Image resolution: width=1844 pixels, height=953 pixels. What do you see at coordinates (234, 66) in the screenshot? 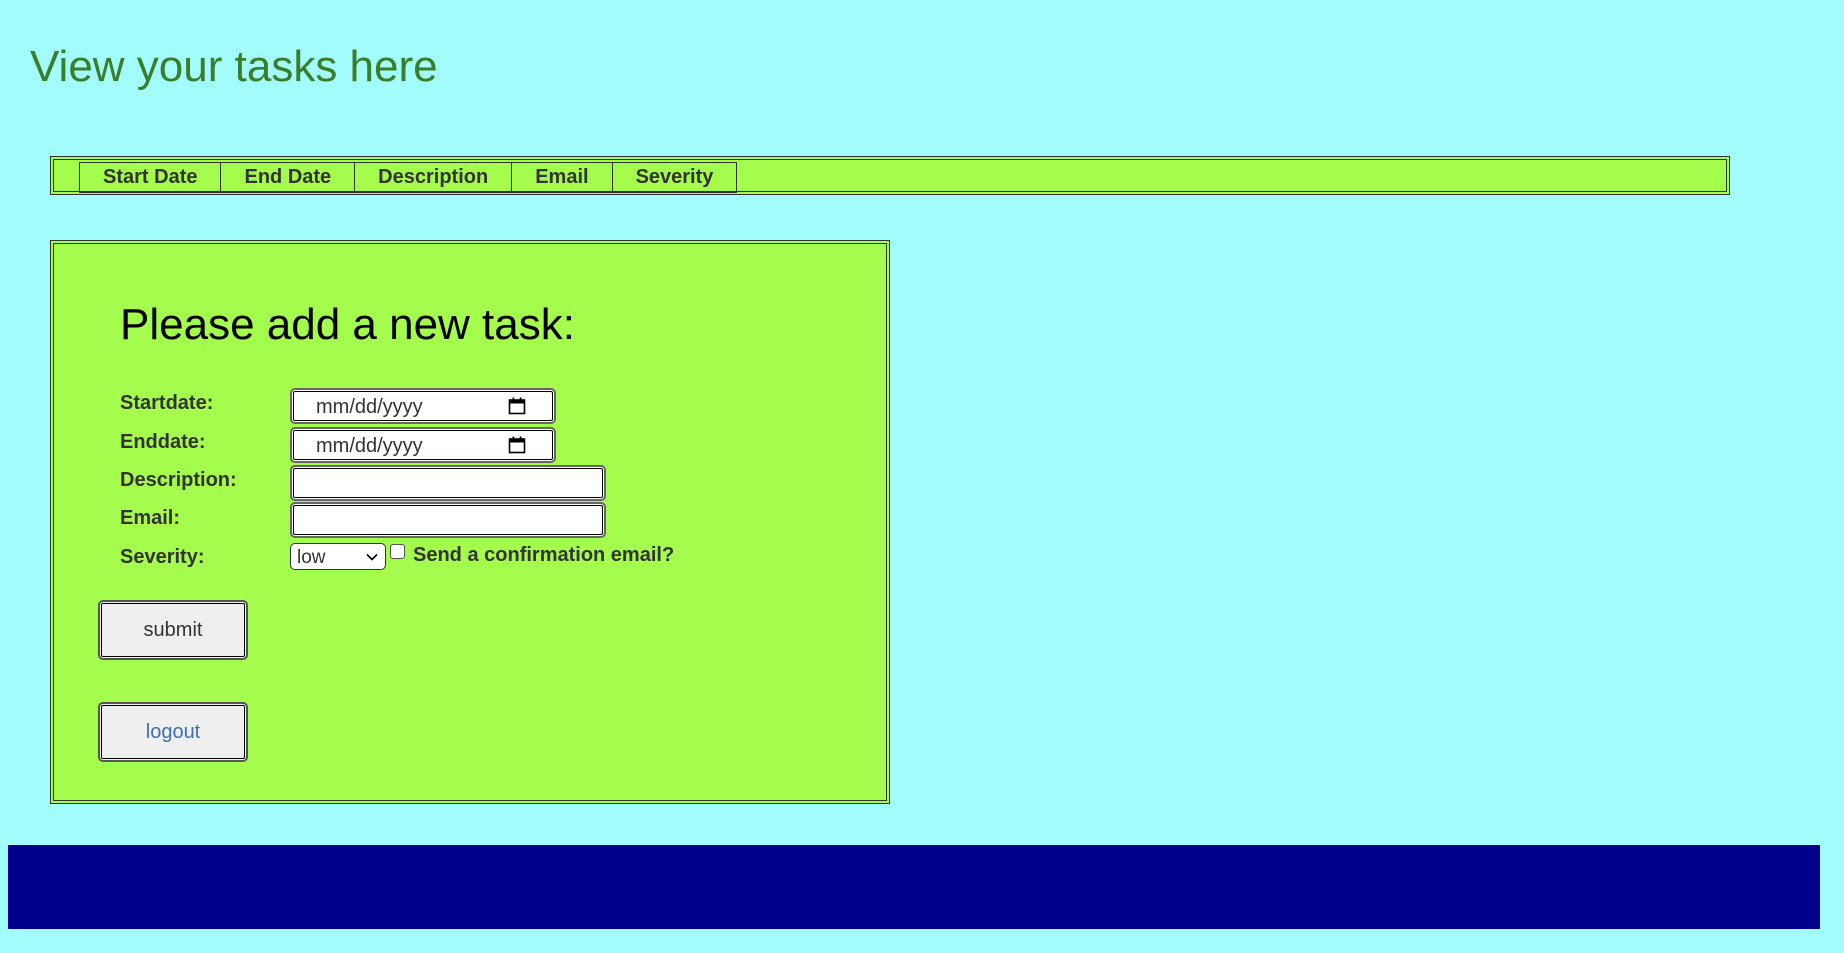
I see `page-title: View your tasks here` at bounding box center [234, 66].